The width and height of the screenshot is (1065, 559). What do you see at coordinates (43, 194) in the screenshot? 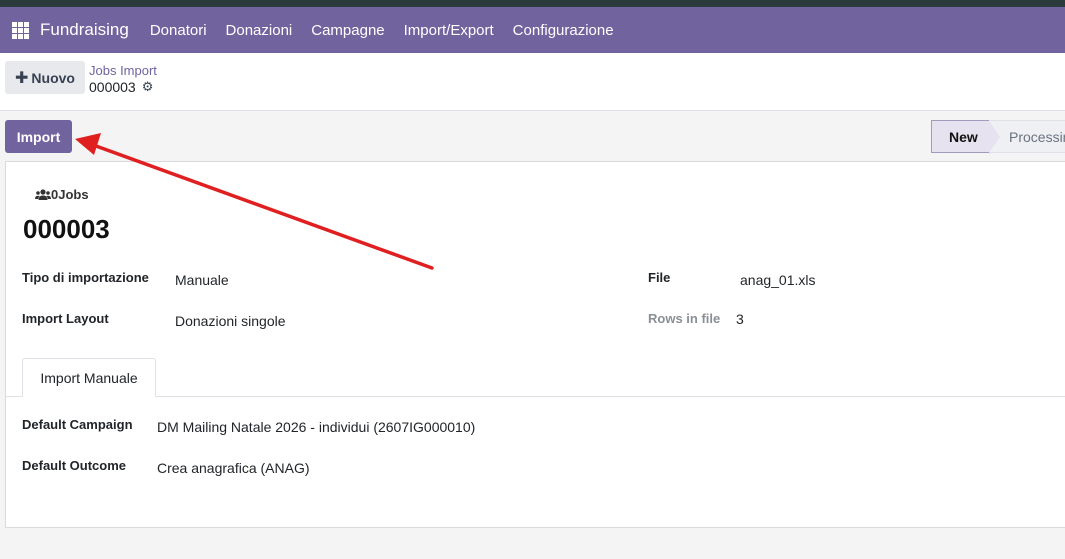
I see `users-icon` at bounding box center [43, 194].